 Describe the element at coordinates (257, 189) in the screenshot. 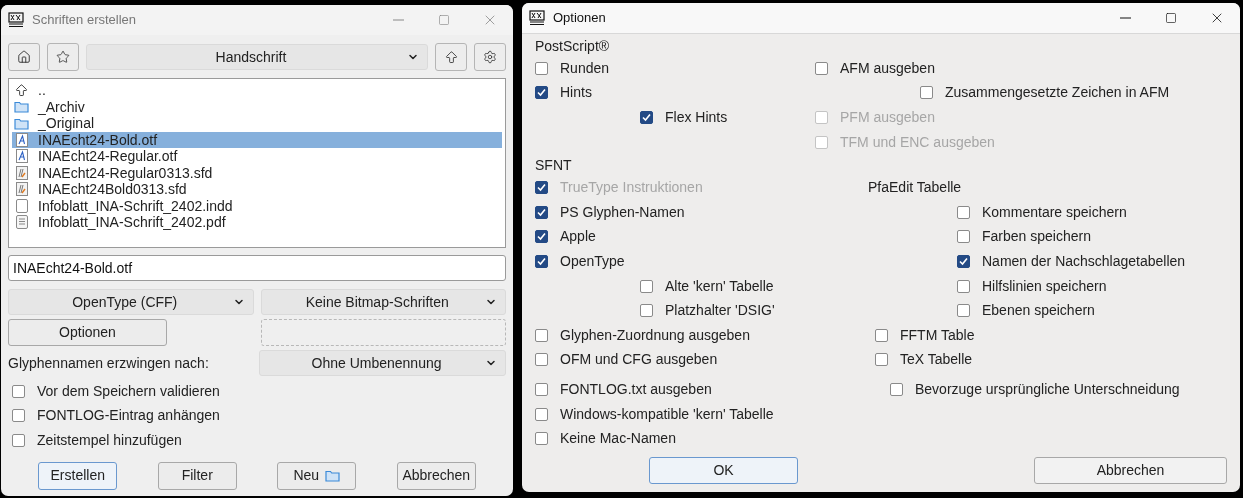

I see `file-item: INAEcht24Bold0313.sfd` at that location.